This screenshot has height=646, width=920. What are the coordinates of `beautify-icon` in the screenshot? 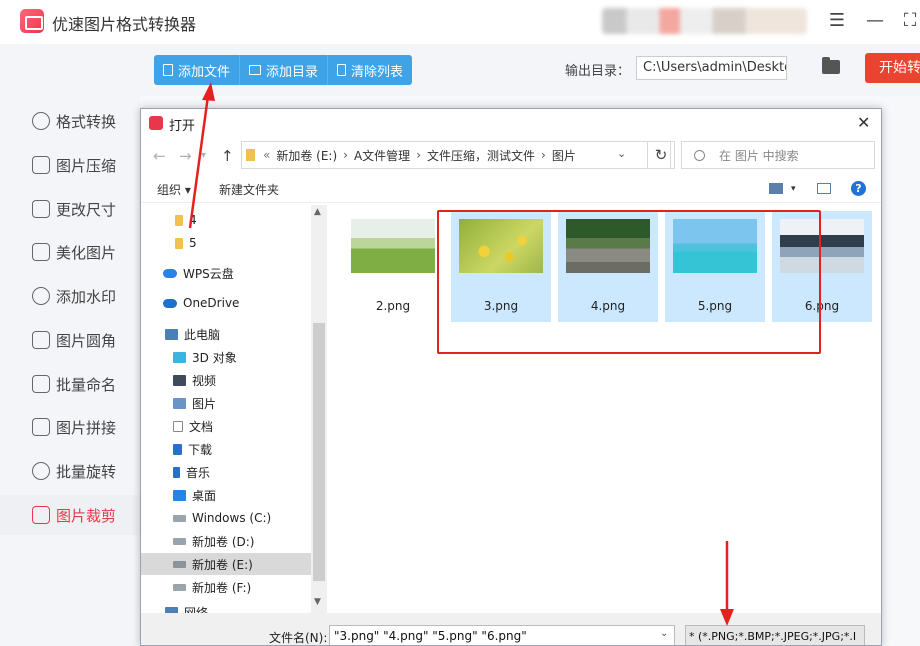 It's located at (41, 252).